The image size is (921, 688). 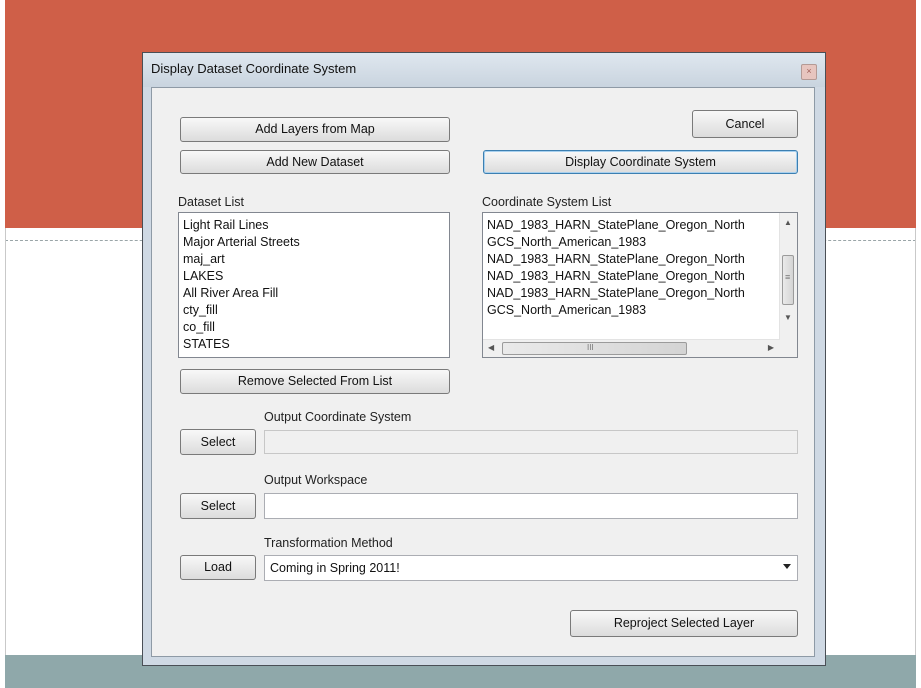 I want to click on display-coordinate-system-button: Display Coordinate System, so click(x=640, y=162).